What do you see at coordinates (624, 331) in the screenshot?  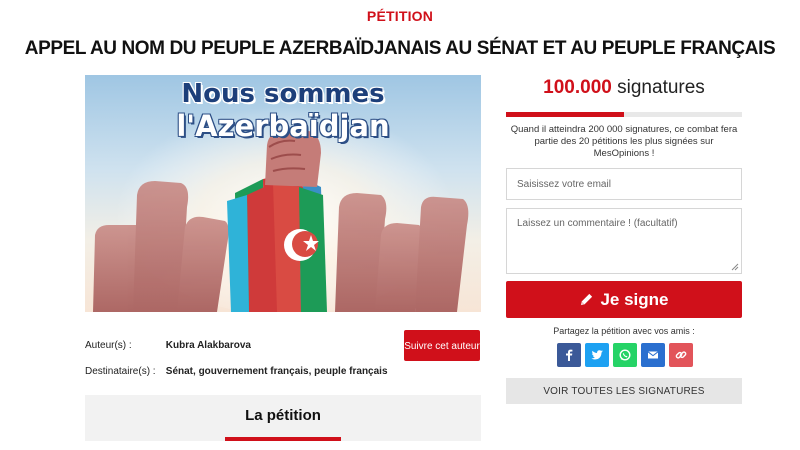 I see `share-label: Partagez la pétition avec vos amis :` at bounding box center [624, 331].